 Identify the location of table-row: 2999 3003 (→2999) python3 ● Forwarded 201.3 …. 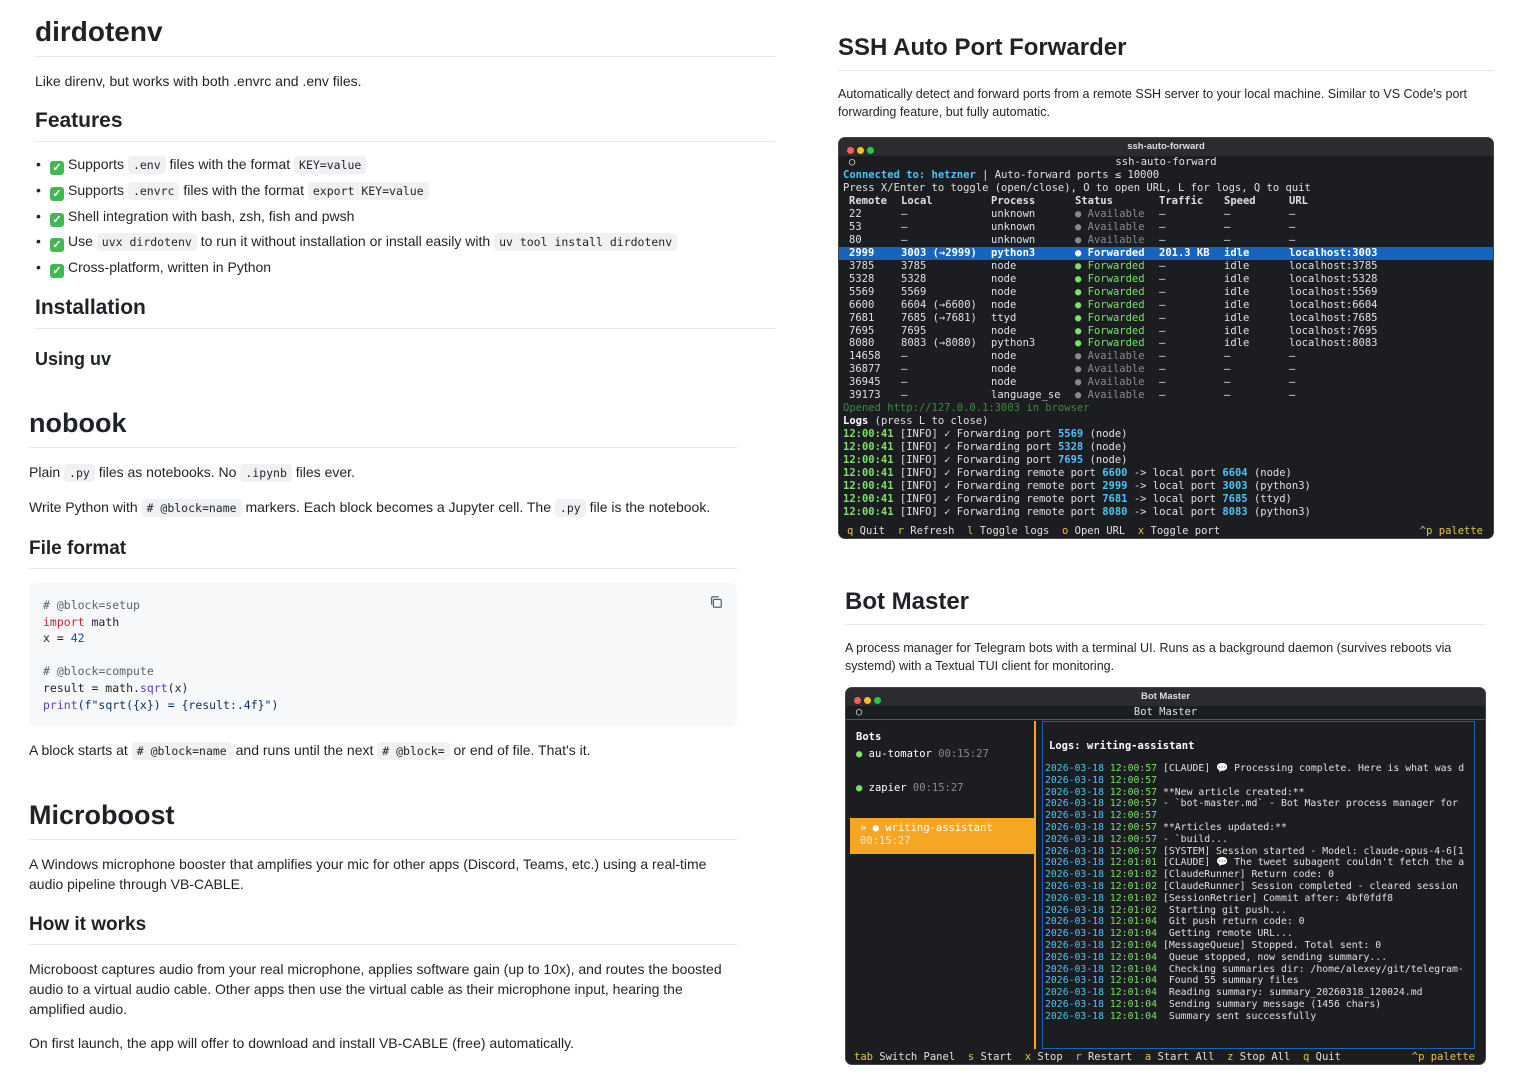
(1166, 253).